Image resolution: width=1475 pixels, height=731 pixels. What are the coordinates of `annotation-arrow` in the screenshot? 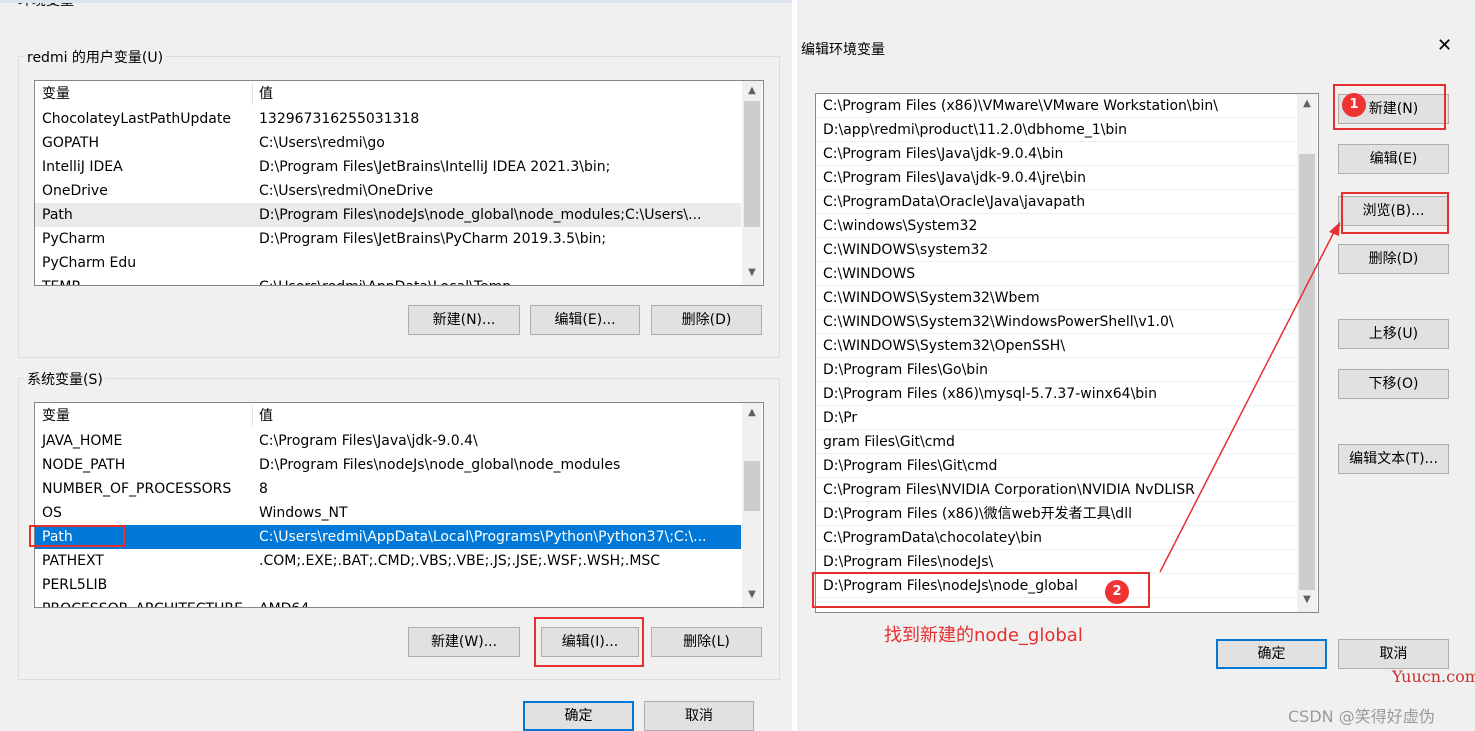 It's located at (1249, 397).